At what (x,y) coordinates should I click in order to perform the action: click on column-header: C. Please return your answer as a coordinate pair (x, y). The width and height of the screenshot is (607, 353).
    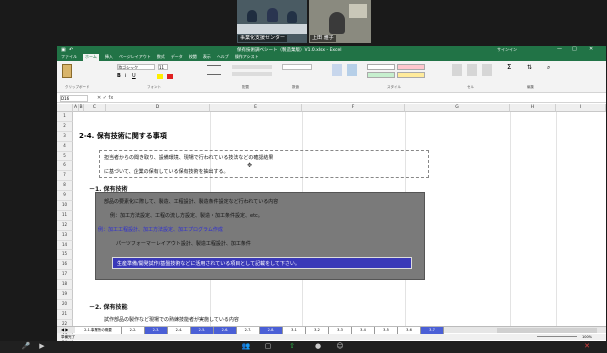
    Looking at the image, I should click on (95, 108).